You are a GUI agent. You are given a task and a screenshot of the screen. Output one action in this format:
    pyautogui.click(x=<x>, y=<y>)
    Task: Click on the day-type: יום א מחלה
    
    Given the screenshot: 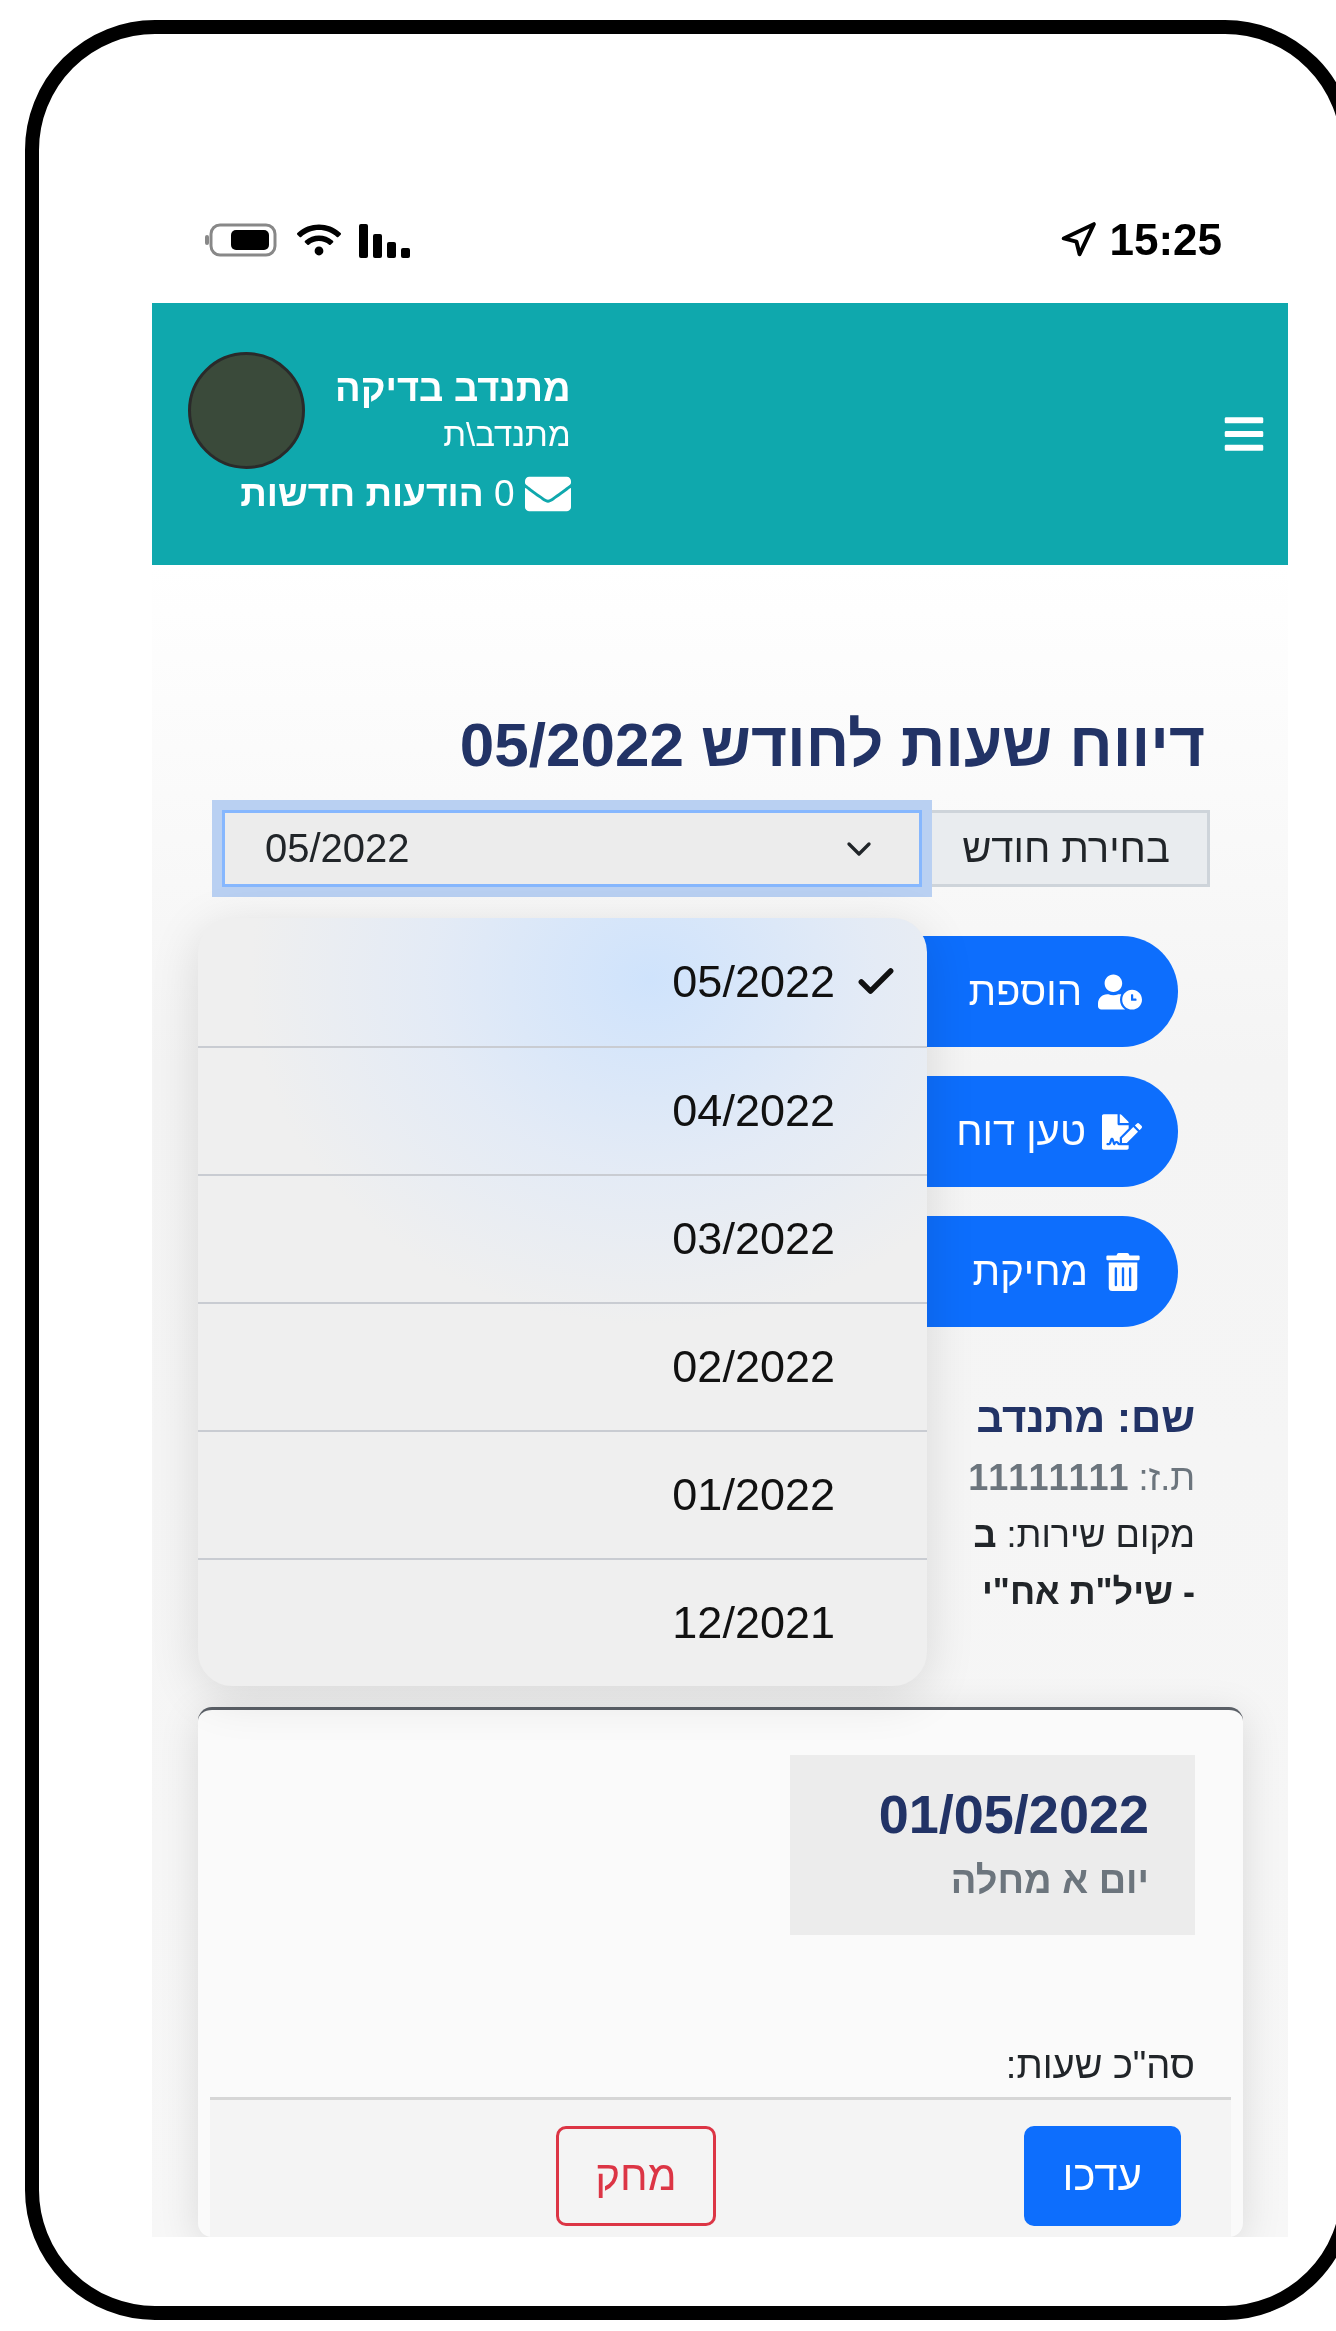 What is the action you would take?
    pyautogui.click(x=1049, y=1880)
    